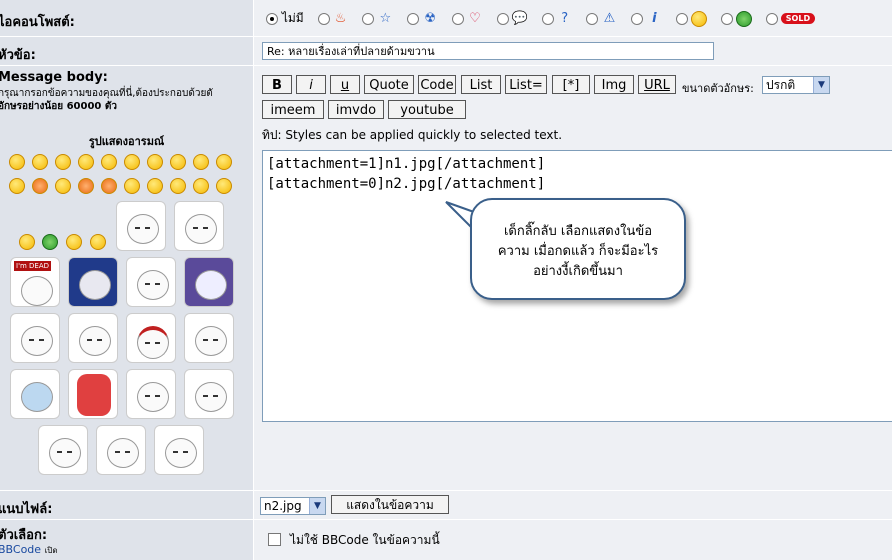 The width and height of the screenshot is (892, 560). Describe the element at coordinates (526, 84) in the screenshot. I see `list-ordered-button: List=` at that location.